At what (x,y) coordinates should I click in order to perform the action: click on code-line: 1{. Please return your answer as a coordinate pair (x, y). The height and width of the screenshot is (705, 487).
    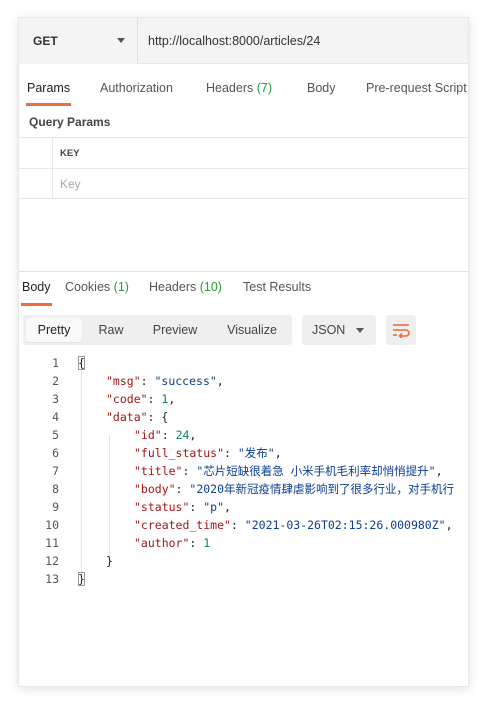
    Looking at the image, I should click on (243, 363).